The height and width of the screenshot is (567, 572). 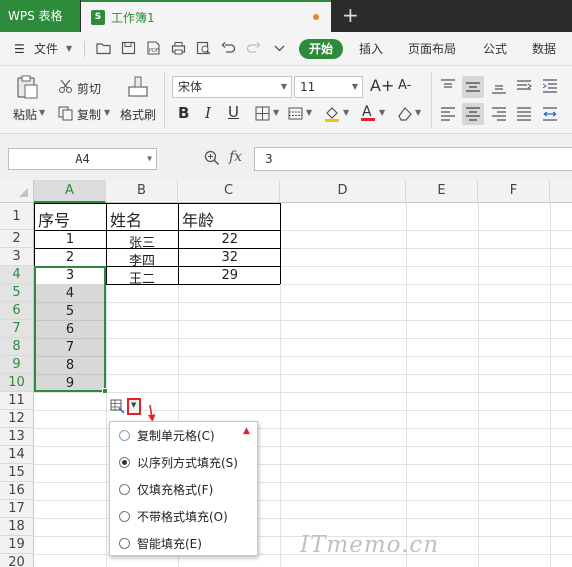 What do you see at coordinates (89, 88) in the screenshot?
I see `cut-button: 剪切` at bounding box center [89, 88].